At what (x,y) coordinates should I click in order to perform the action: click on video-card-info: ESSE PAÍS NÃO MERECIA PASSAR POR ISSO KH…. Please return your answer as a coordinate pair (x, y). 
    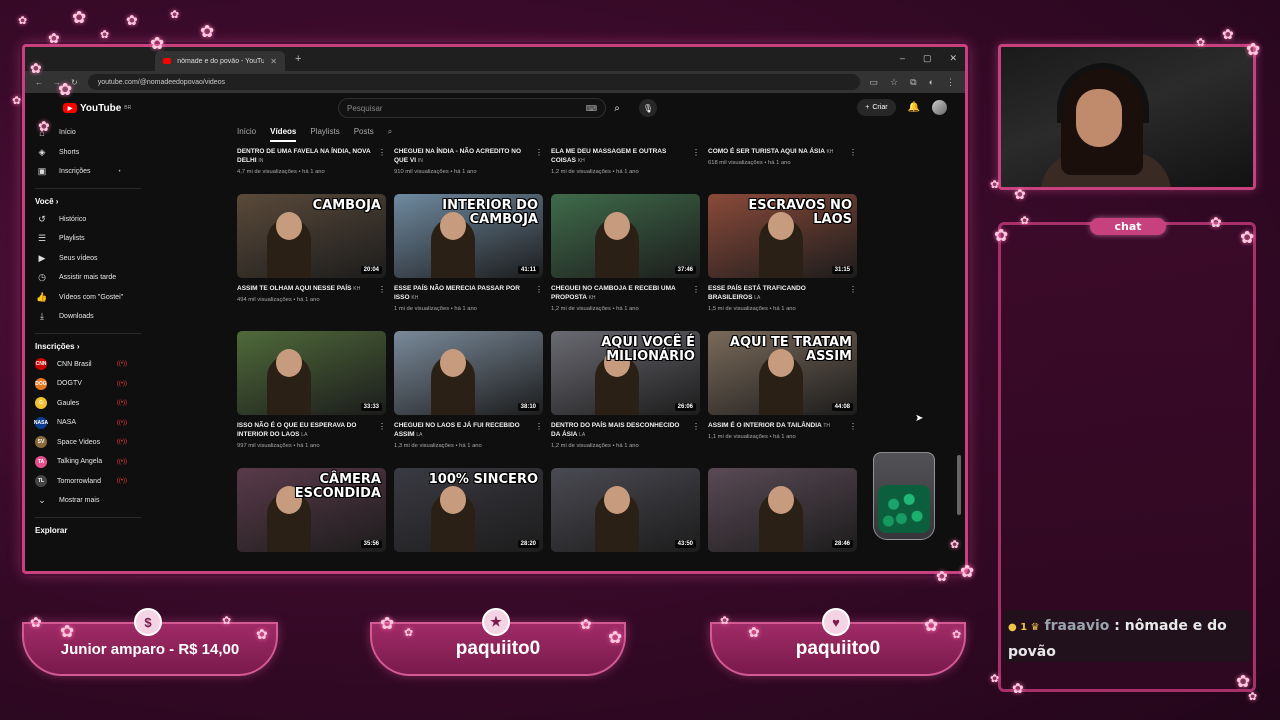
    Looking at the image, I should click on (468, 307).